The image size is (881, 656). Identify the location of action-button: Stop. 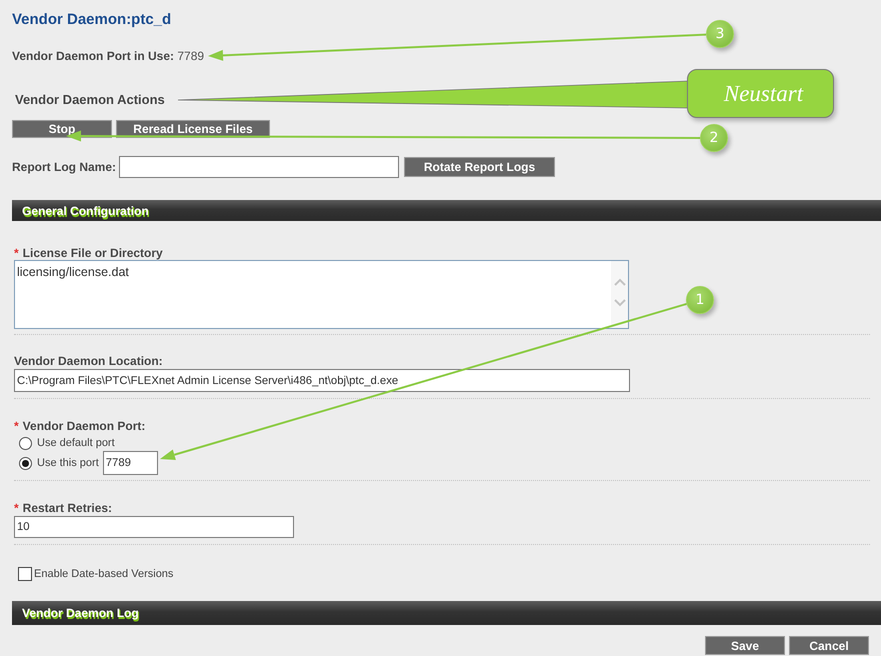
(62, 129).